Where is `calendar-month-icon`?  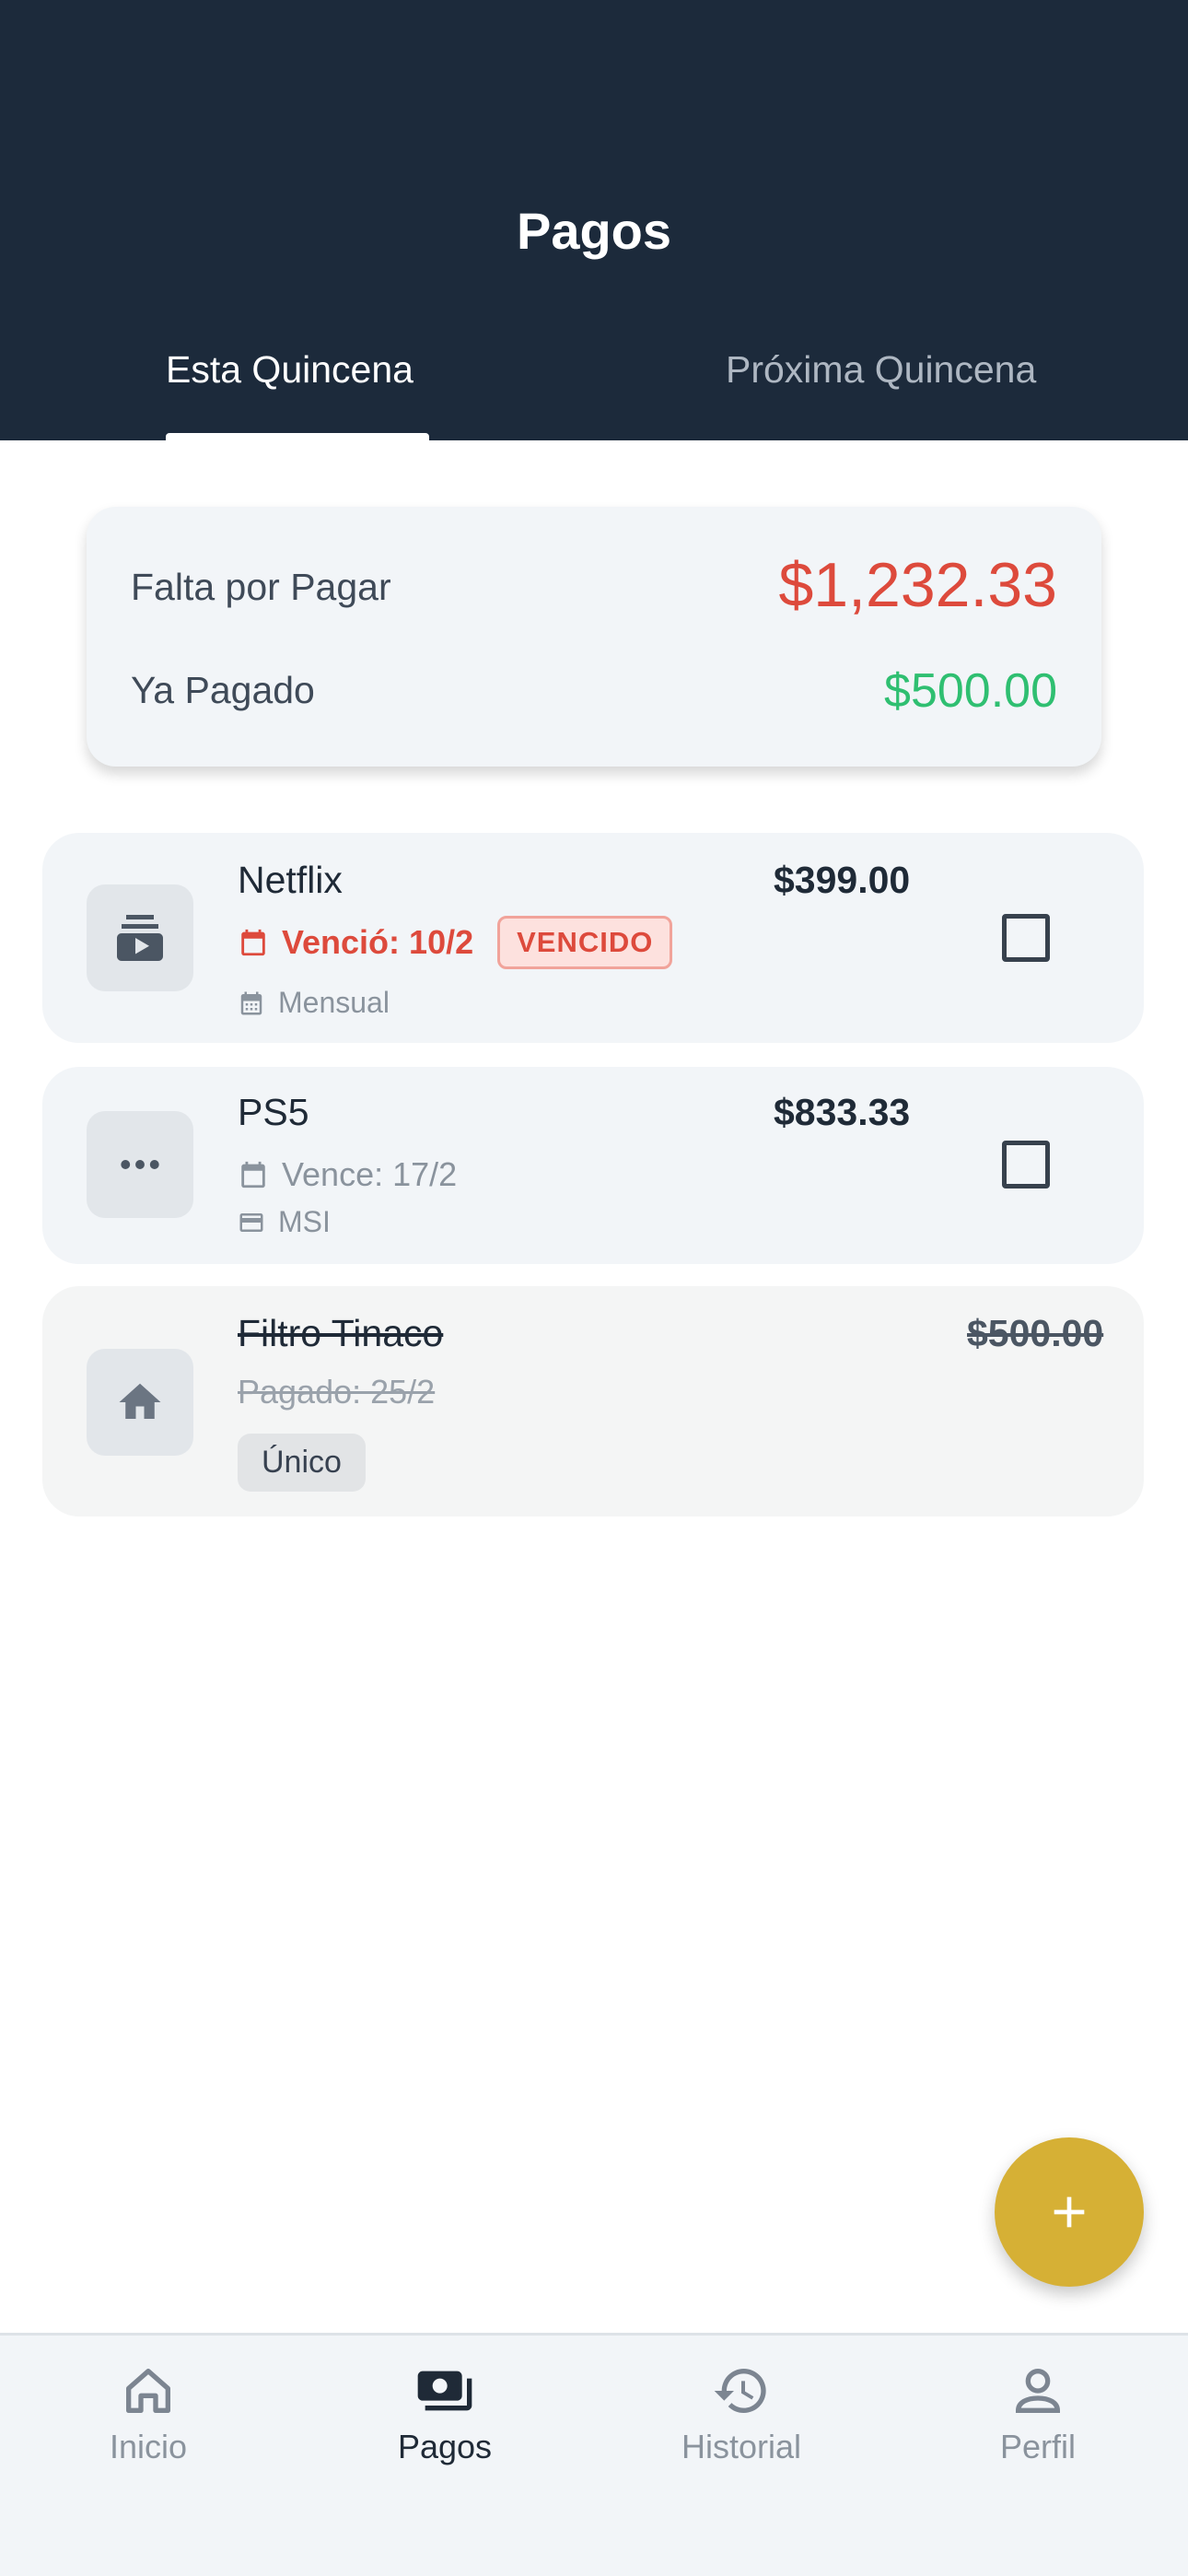 calendar-month-icon is located at coordinates (251, 1002).